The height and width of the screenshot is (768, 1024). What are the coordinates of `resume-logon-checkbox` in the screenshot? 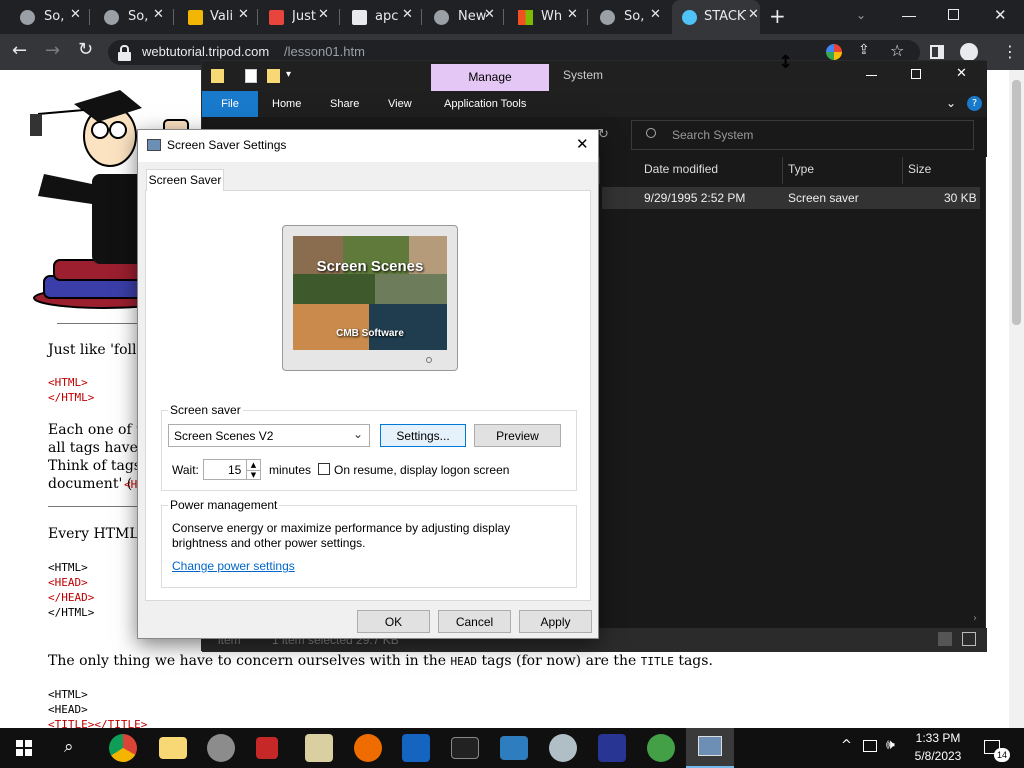 It's located at (324, 469).